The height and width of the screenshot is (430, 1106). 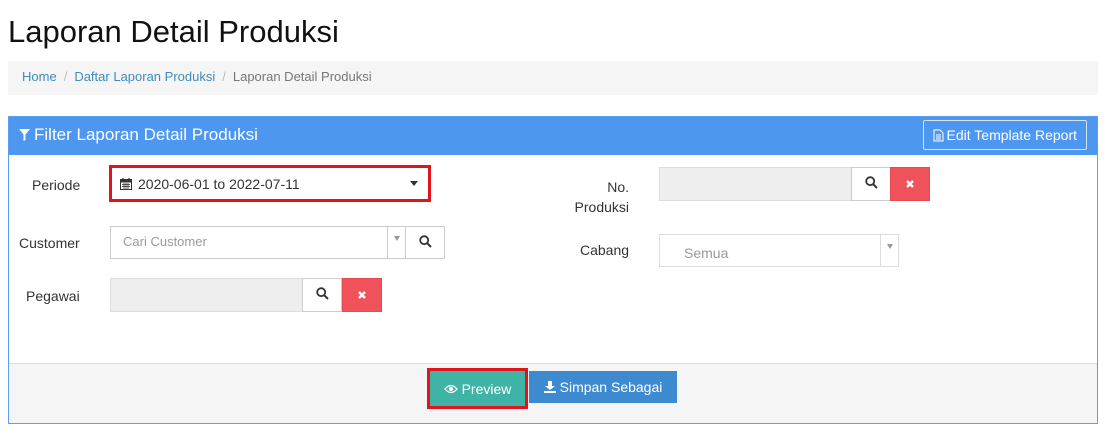 I want to click on download-icon, so click(x=551, y=387).